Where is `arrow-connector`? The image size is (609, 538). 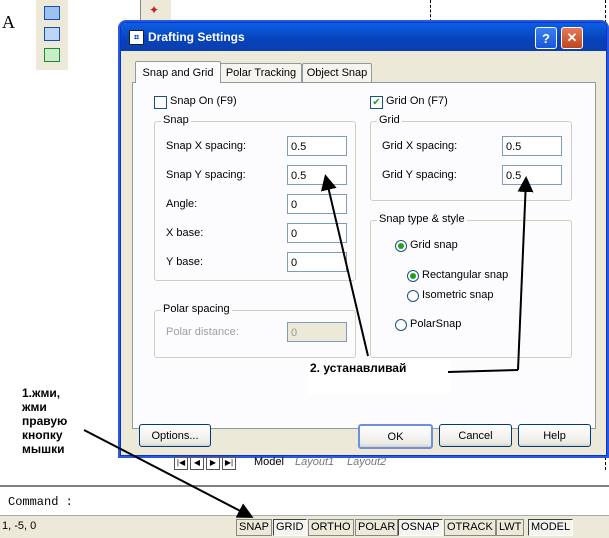
arrow-connector is located at coordinates (483, 371).